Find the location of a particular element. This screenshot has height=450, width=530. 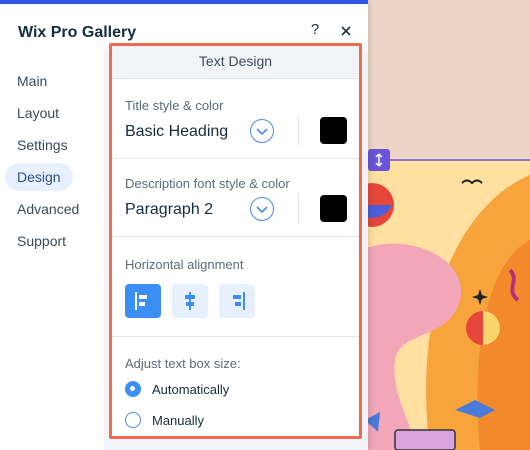

help-button: ? is located at coordinates (315, 31).